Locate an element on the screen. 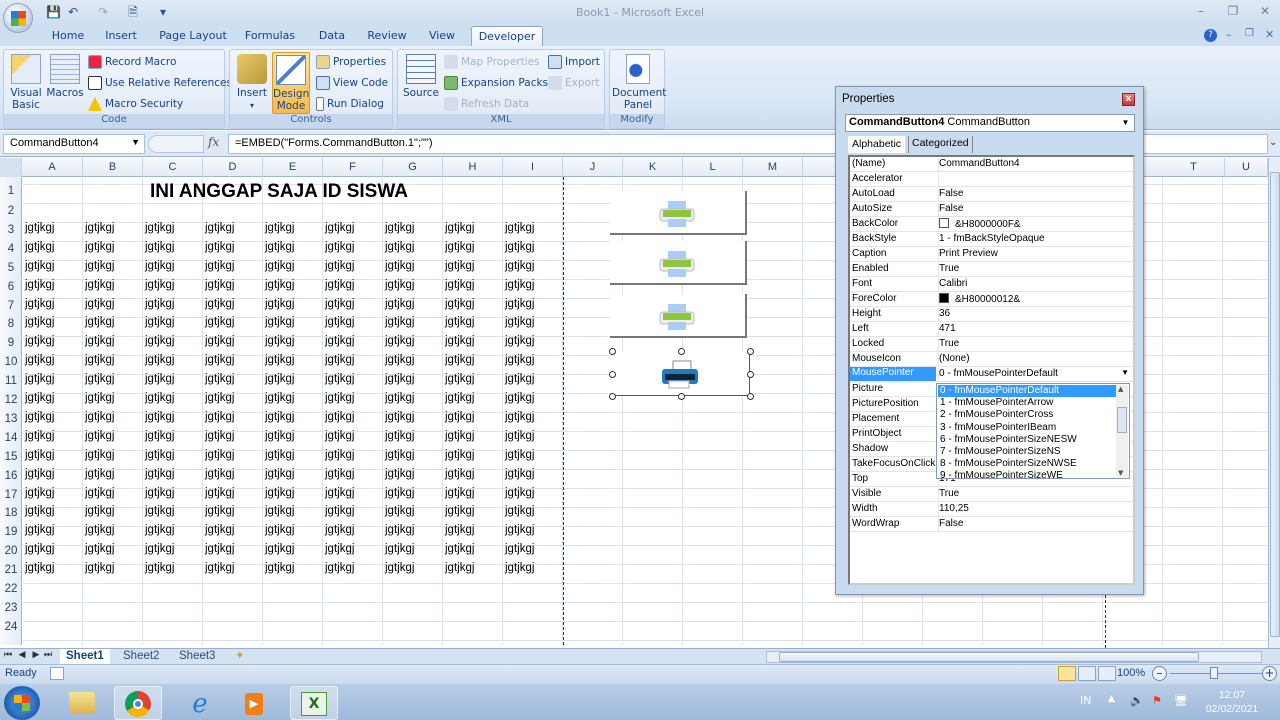  property-row: Enabled True is located at coordinates (991, 269).